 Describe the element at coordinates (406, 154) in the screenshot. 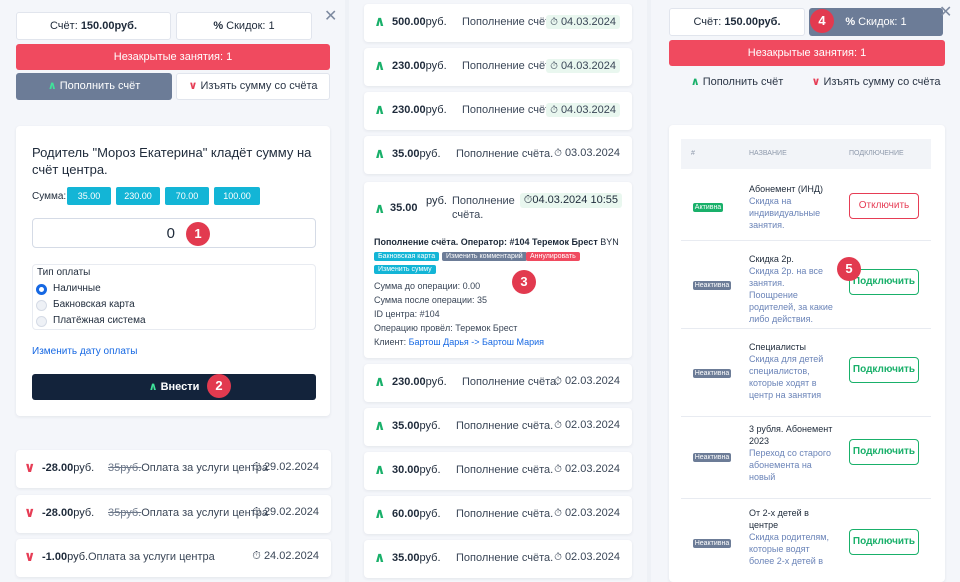

I see `tx-amount: 35.00` at that location.